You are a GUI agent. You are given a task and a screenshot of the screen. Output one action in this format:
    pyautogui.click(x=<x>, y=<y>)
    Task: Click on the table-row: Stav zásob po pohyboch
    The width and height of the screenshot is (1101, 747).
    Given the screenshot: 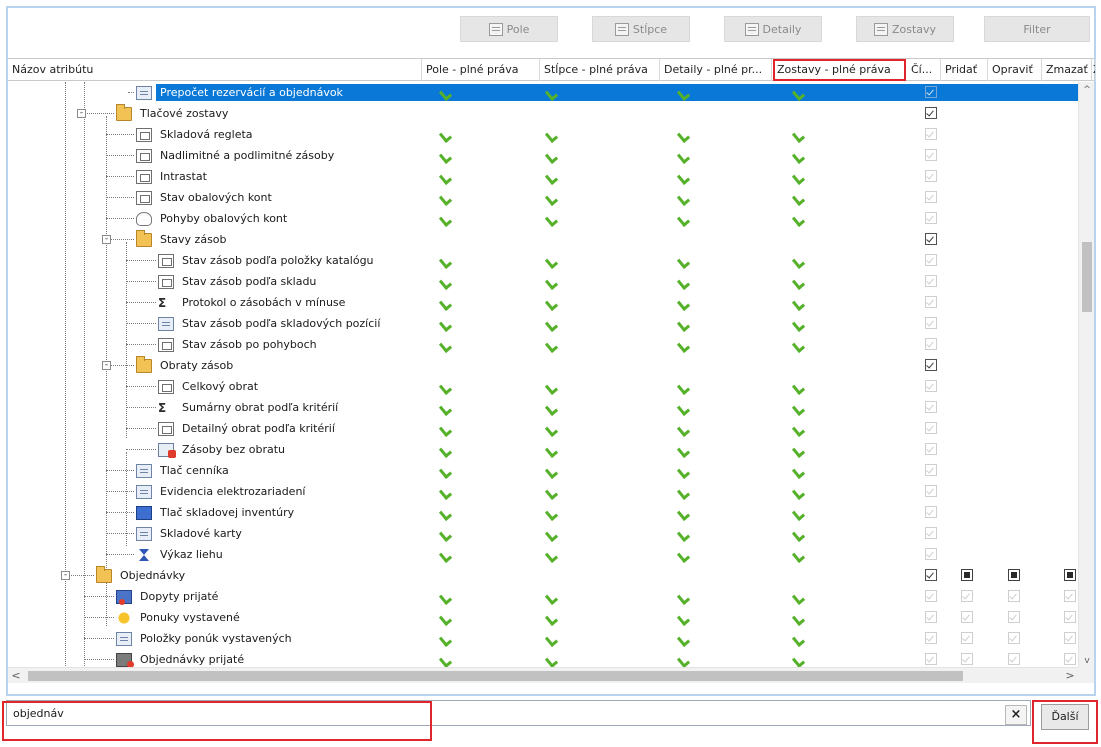 What is the action you would take?
    pyautogui.click(x=543, y=344)
    